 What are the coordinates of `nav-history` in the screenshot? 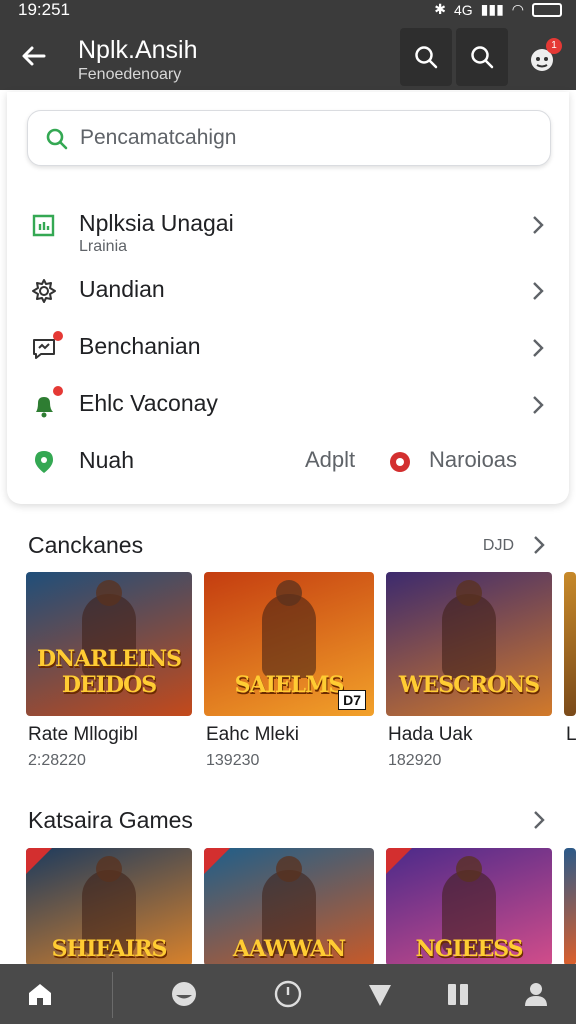 It's located at (288, 994).